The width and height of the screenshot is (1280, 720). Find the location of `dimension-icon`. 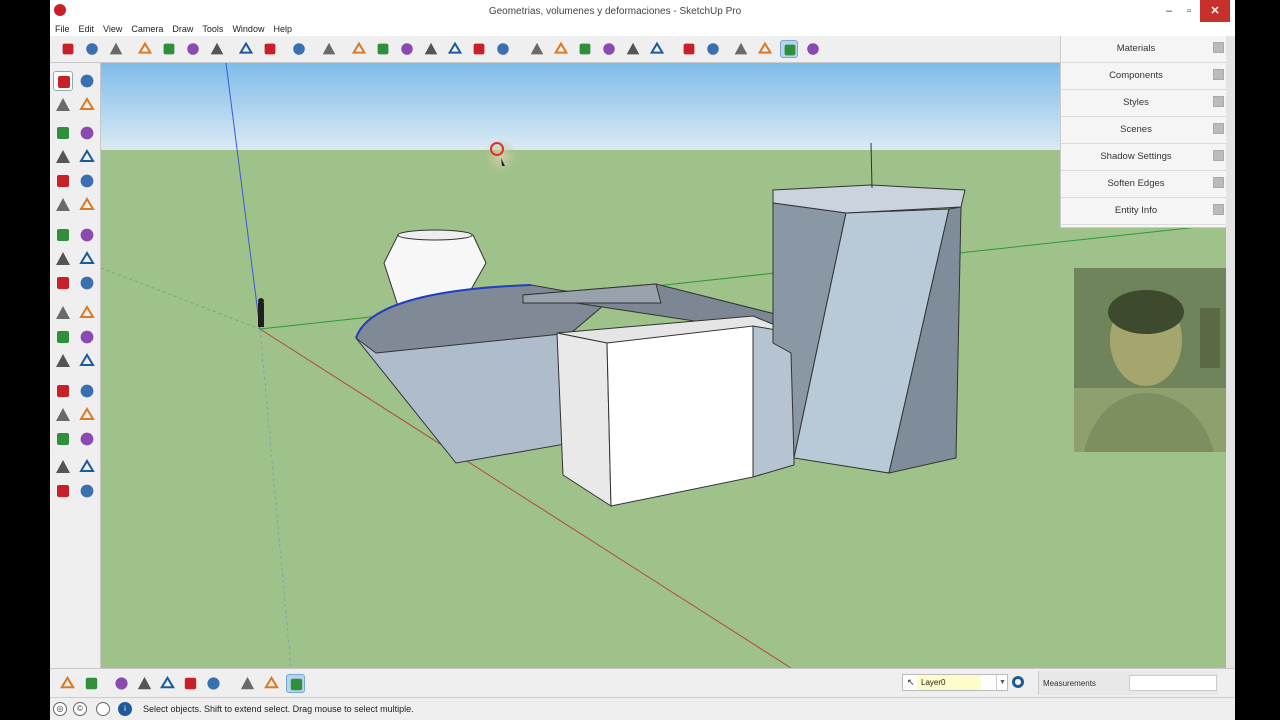

dimension-icon is located at coordinates (87, 313).